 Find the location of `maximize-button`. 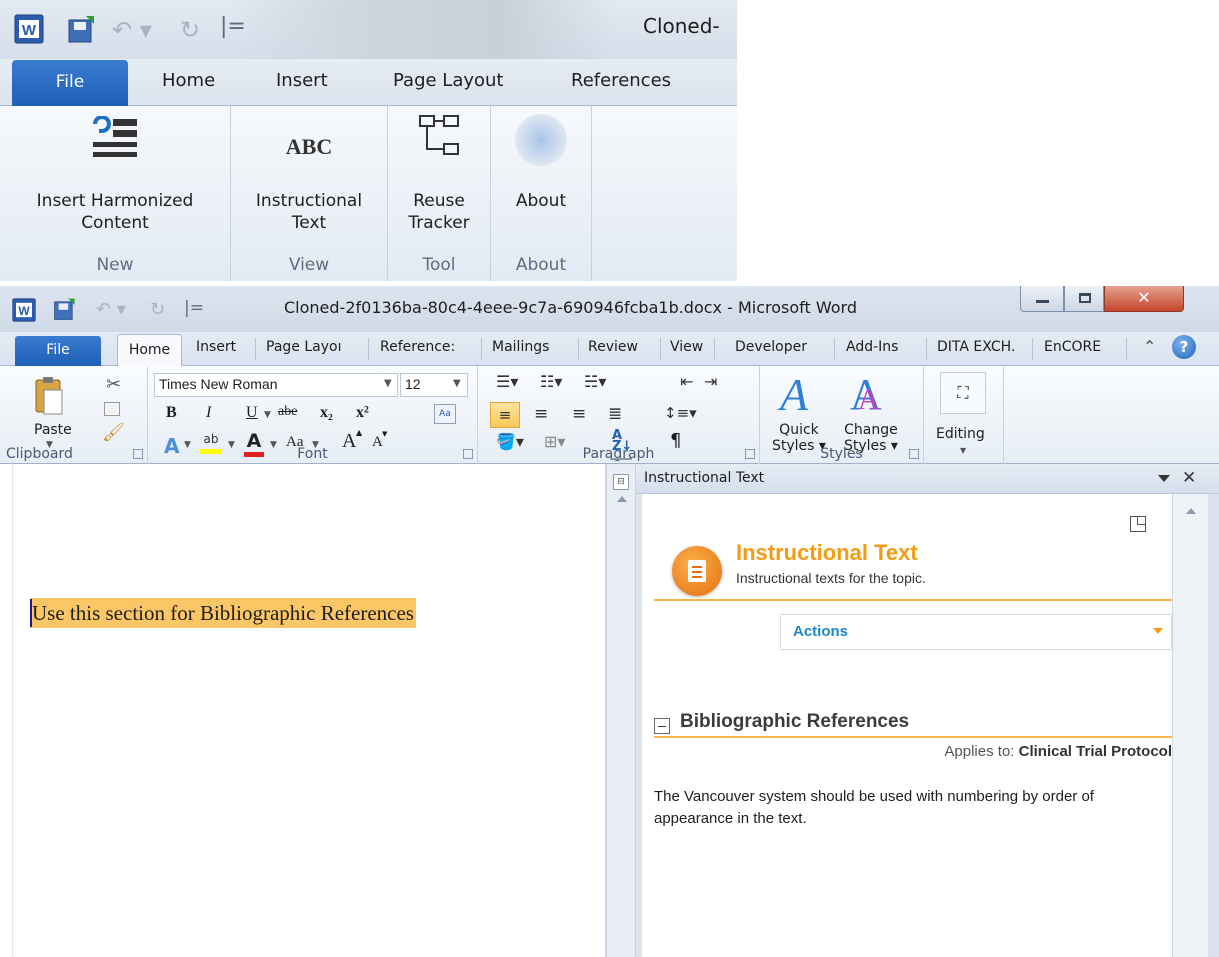

maximize-button is located at coordinates (1084, 299).